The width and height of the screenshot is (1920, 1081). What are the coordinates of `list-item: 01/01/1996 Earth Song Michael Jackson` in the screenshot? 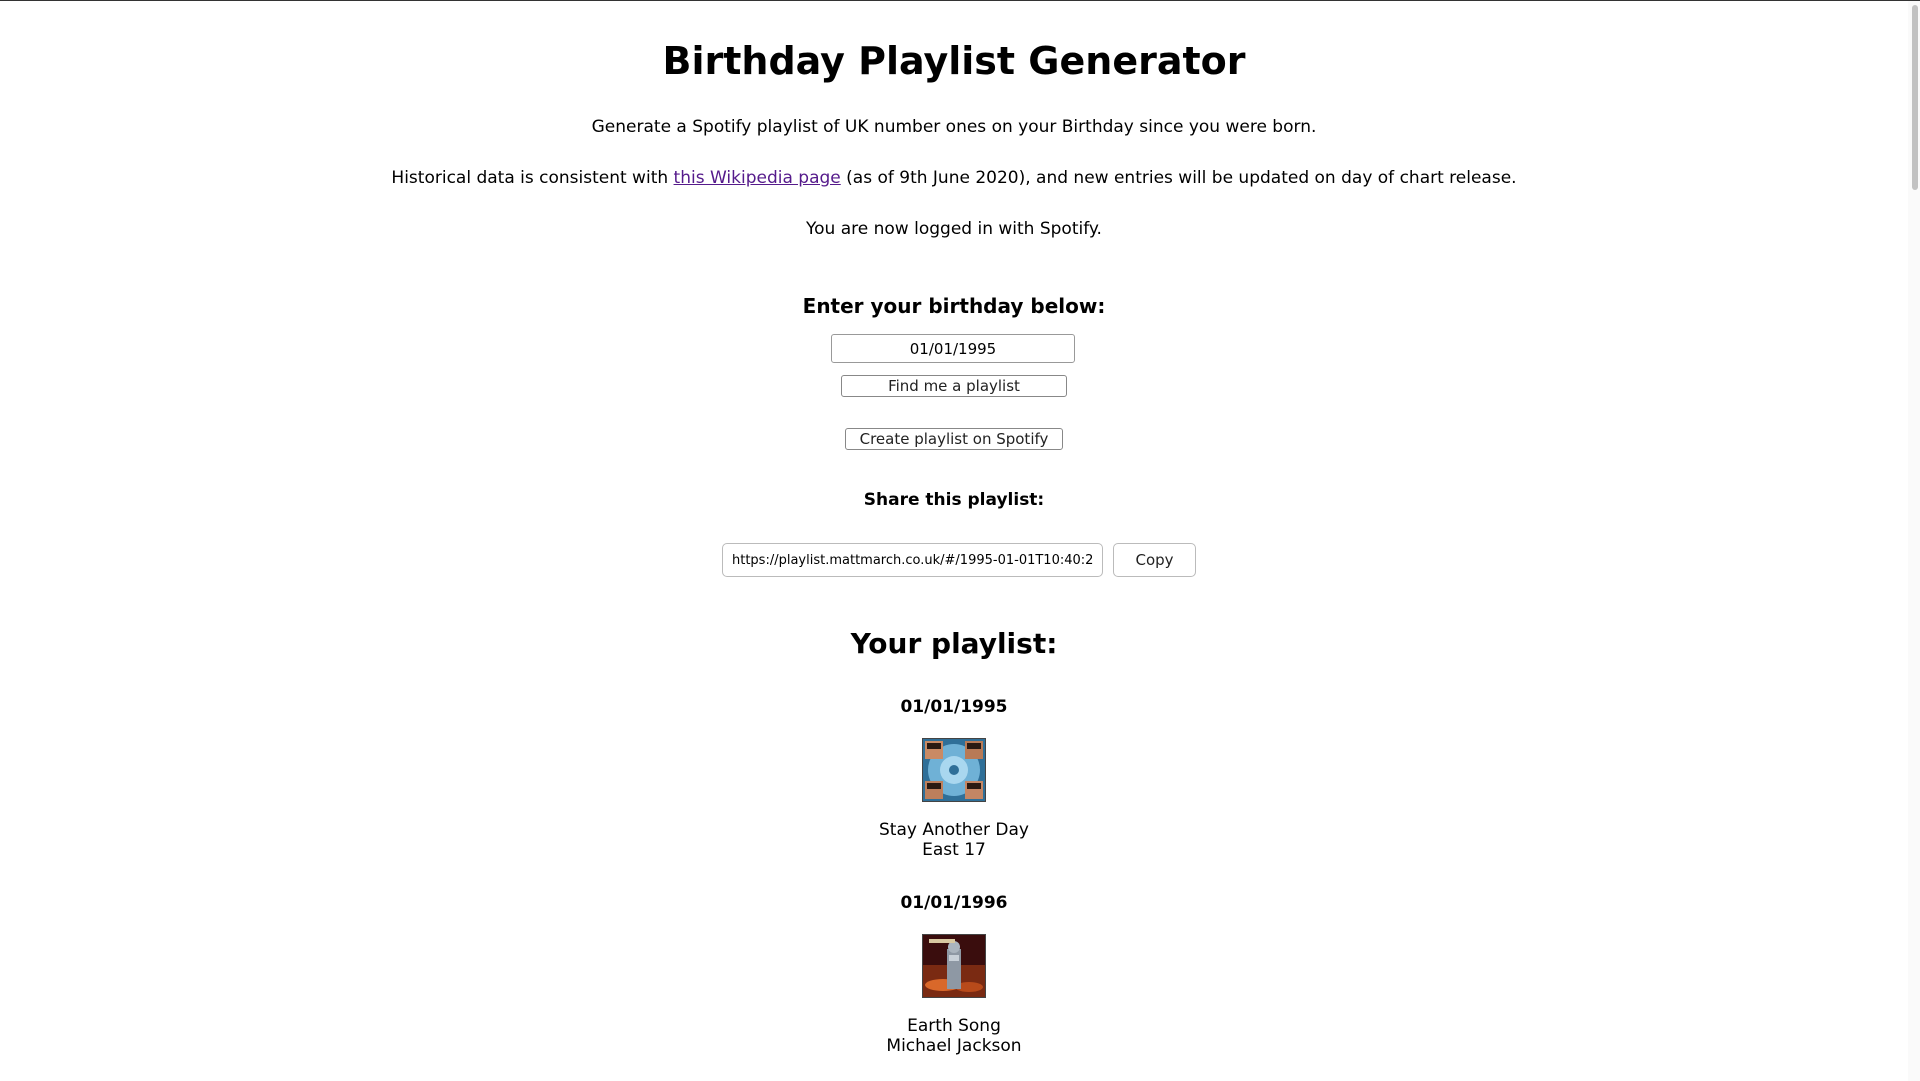 It's located at (954, 974).